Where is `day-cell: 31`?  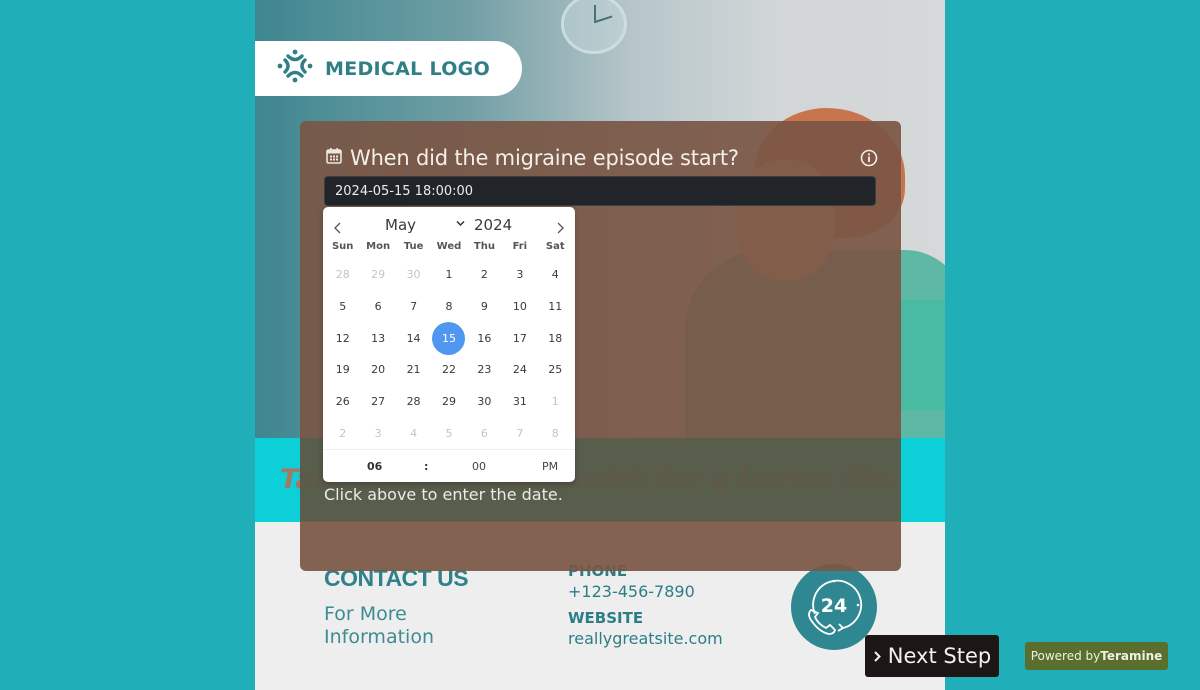
day-cell: 31 is located at coordinates (519, 402).